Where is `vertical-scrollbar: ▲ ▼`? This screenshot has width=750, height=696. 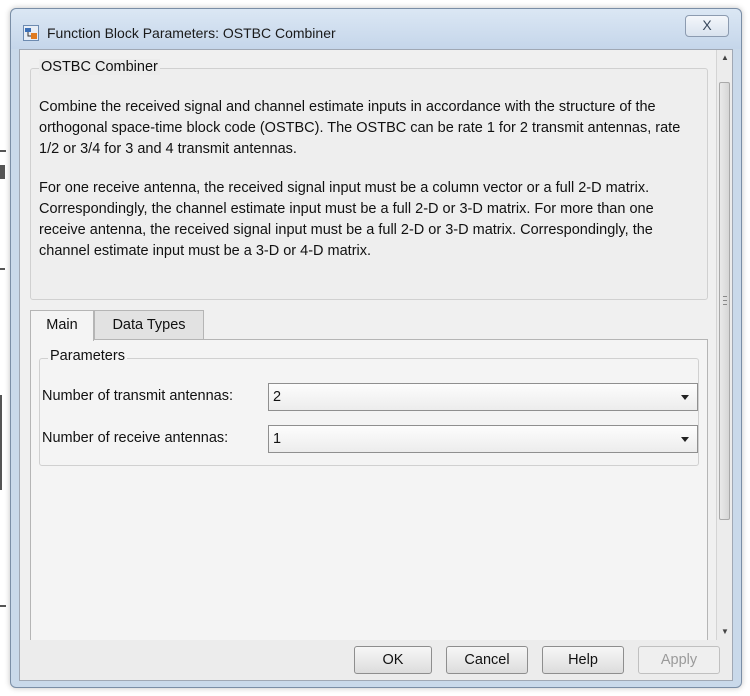 vertical-scrollbar: ▲ ▼ is located at coordinates (724, 345).